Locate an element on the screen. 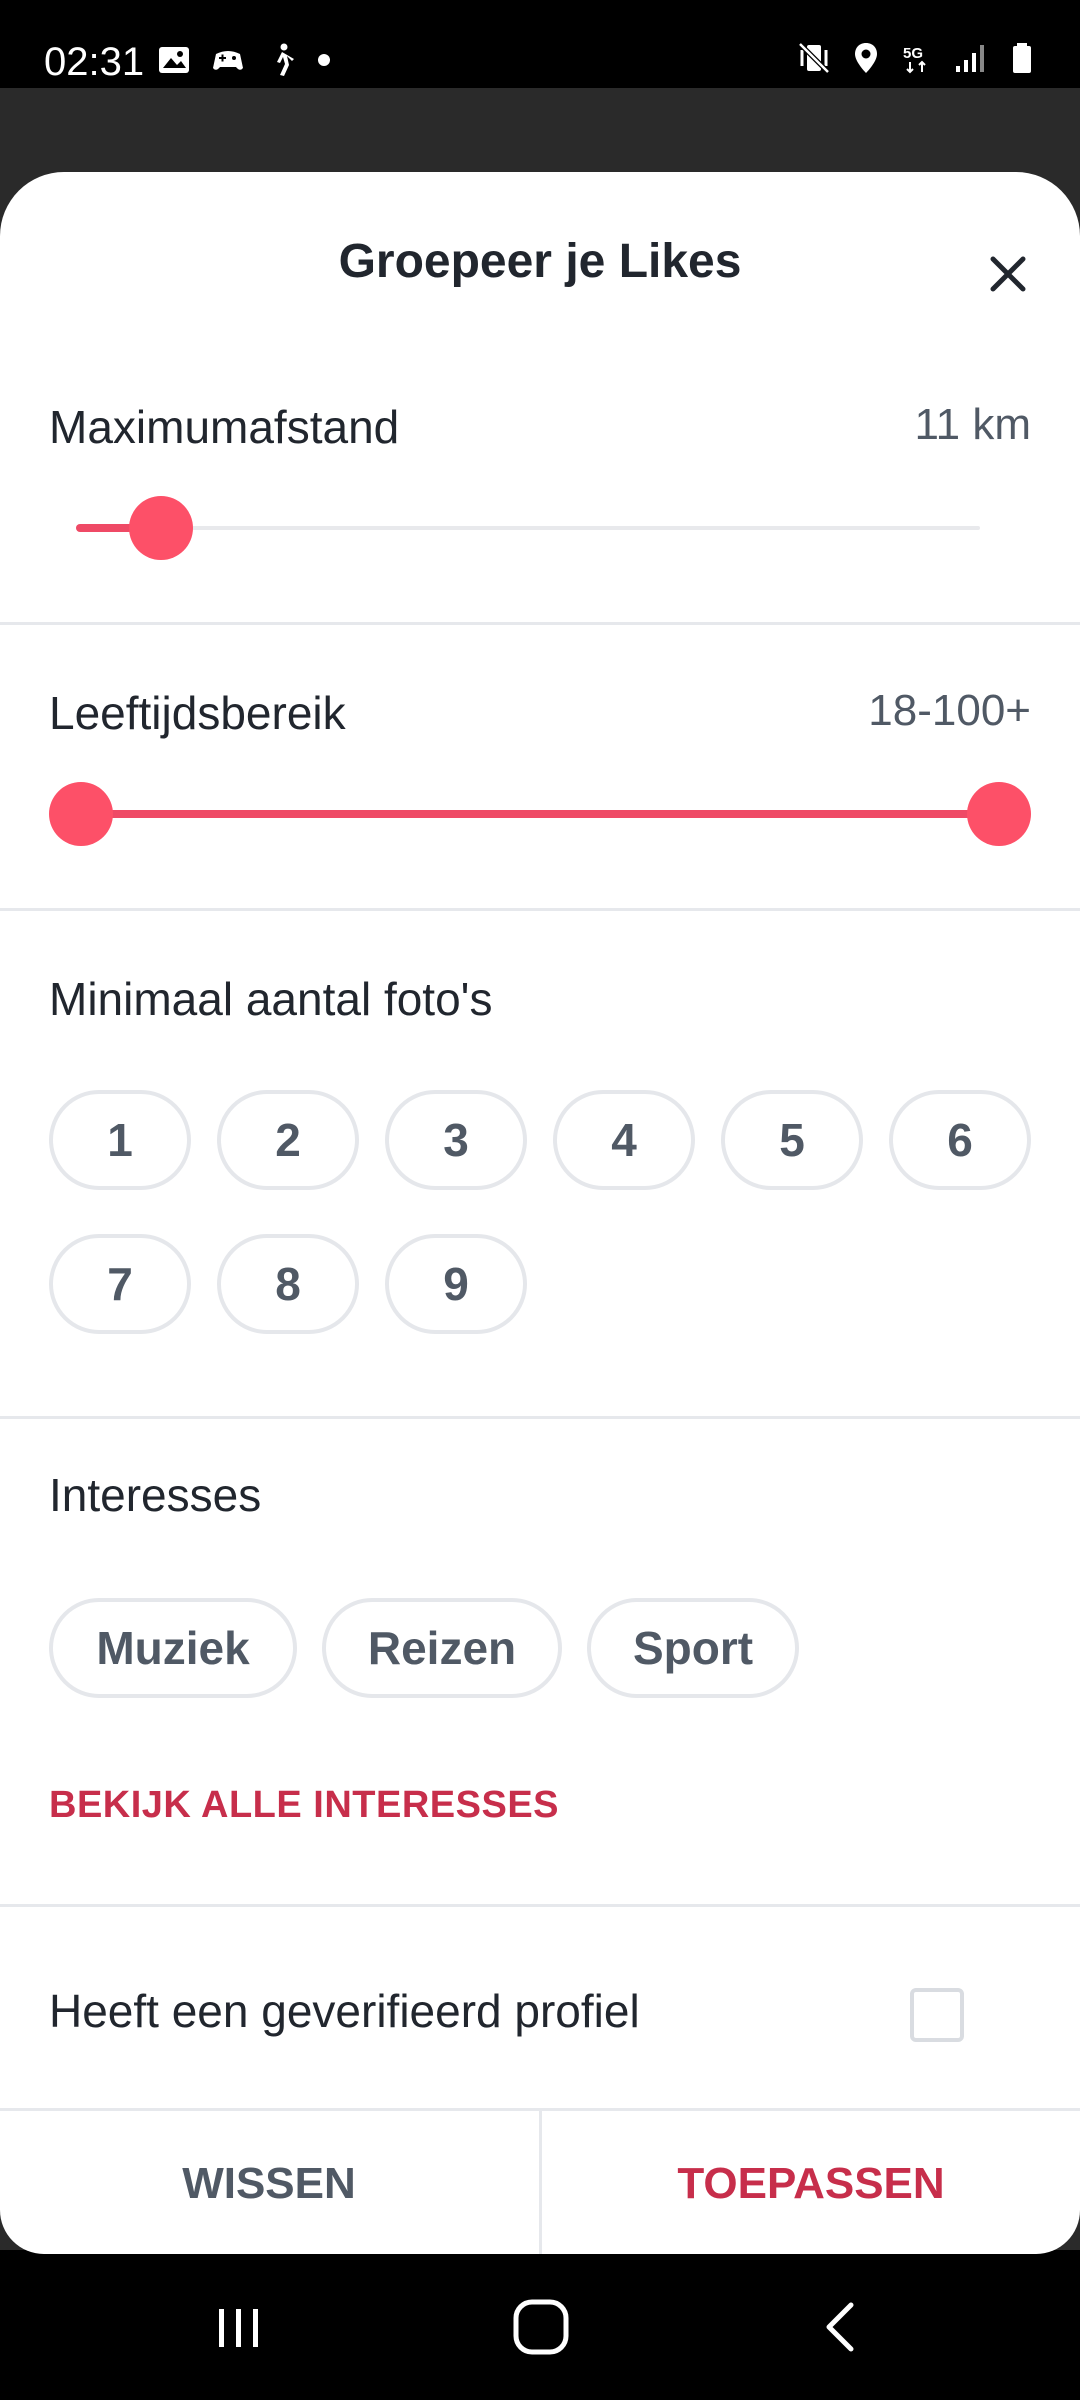 The height and width of the screenshot is (2400, 1080). photo-count-option-9: 9 is located at coordinates (456, 1284).